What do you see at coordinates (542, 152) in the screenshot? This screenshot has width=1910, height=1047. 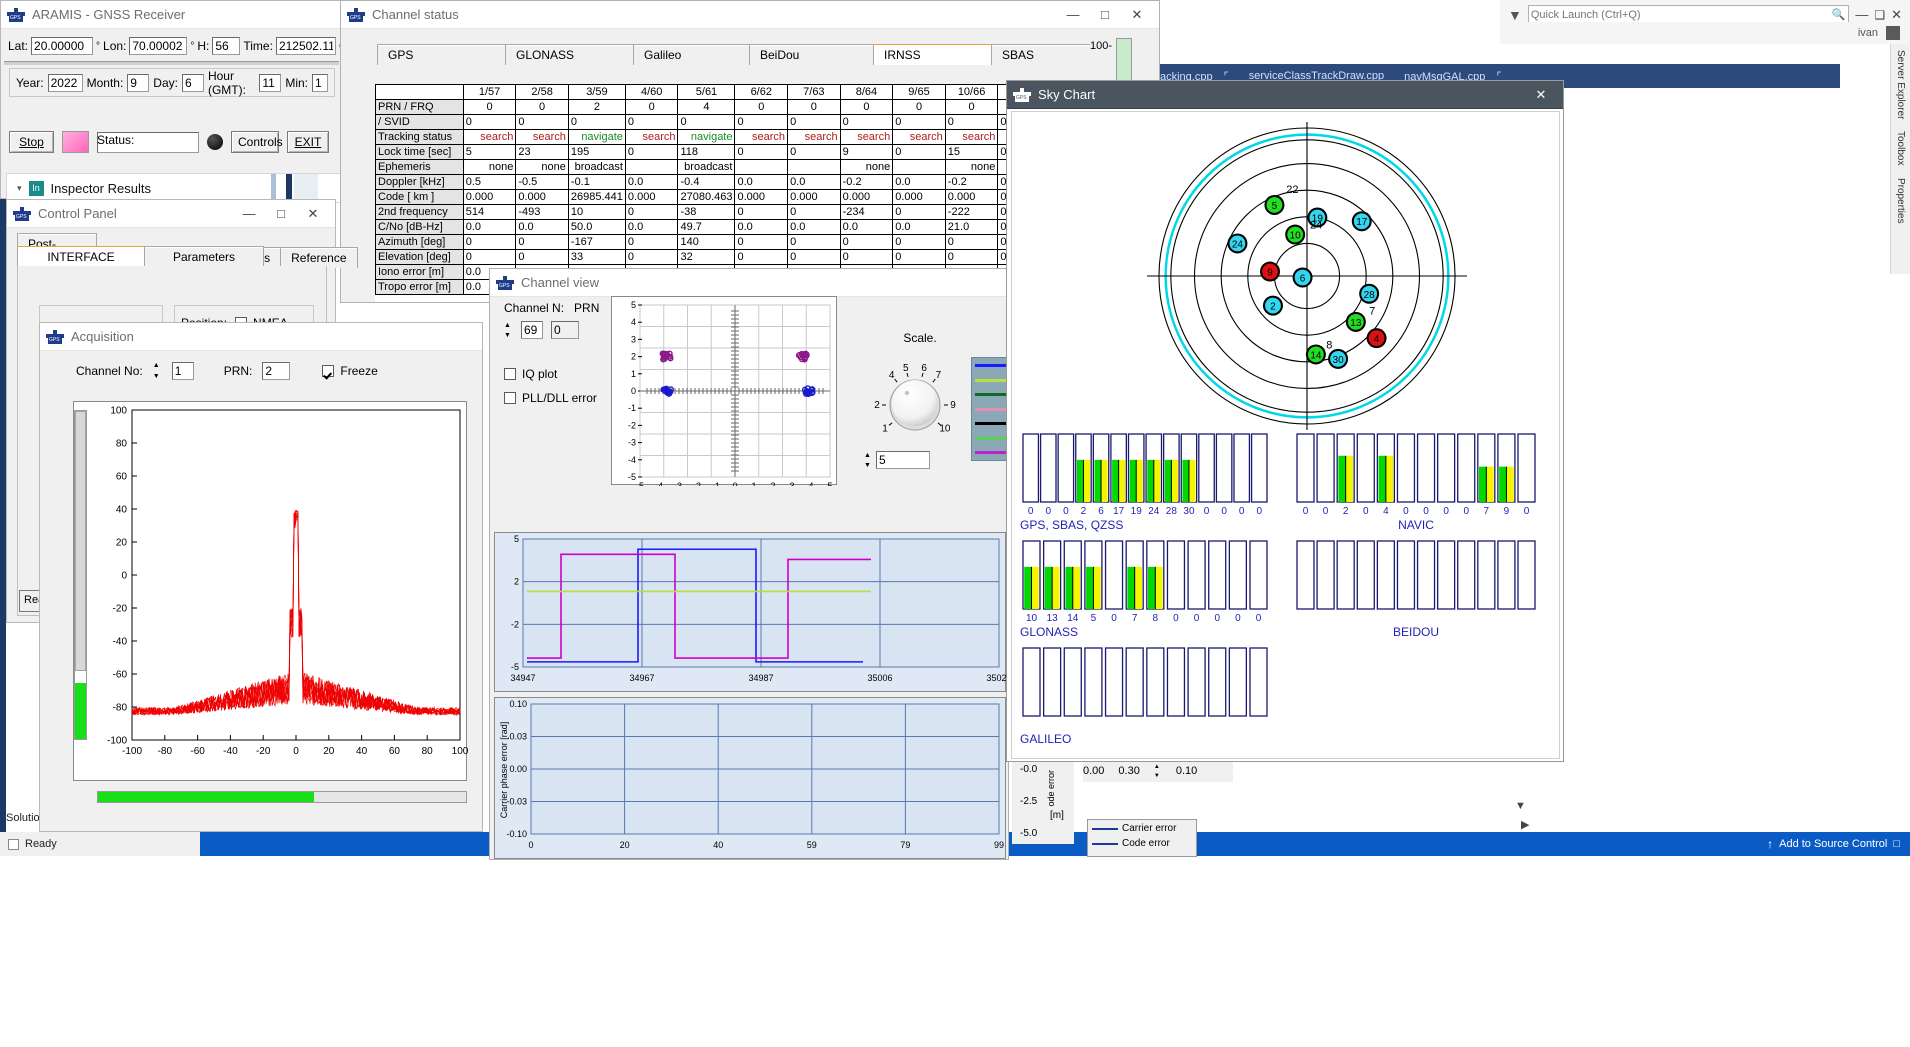 I see `table-cell: 23` at bounding box center [542, 152].